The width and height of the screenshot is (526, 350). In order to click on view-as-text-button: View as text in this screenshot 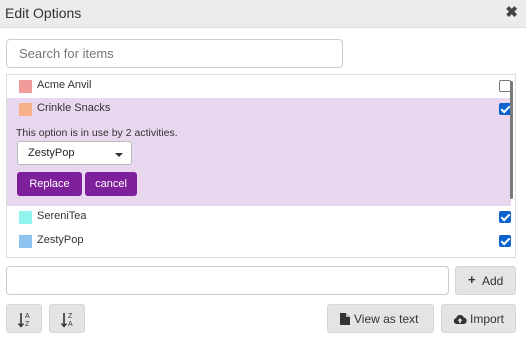, I will do `click(380, 318)`.